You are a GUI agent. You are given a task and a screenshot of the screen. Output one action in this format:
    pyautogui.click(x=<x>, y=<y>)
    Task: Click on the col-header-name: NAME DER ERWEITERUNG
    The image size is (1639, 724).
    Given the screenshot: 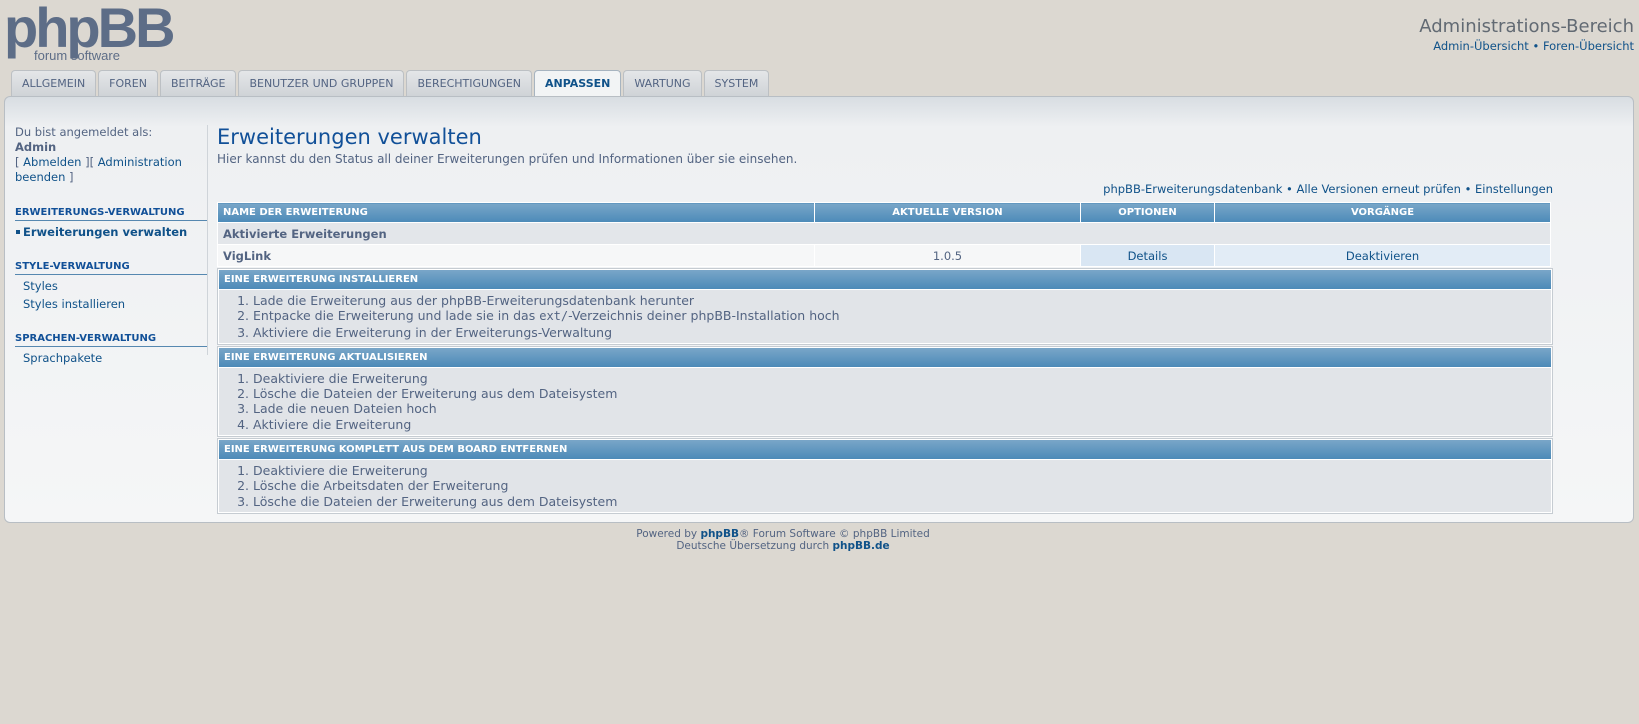 What is the action you would take?
    pyautogui.click(x=516, y=212)
    